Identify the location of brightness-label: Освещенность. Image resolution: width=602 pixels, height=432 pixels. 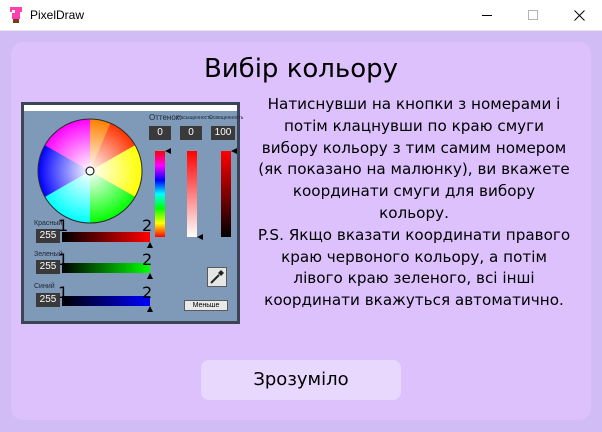
(226, 118).